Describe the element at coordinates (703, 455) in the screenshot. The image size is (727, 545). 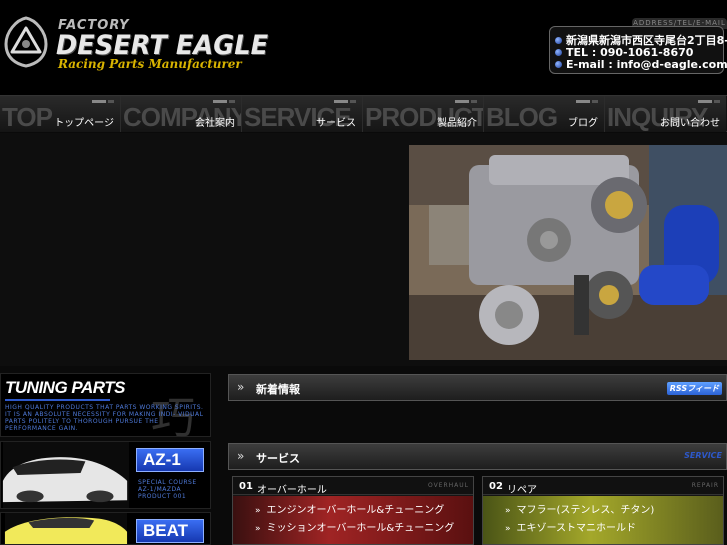
I see `service-tag: SERVICE` at that location.